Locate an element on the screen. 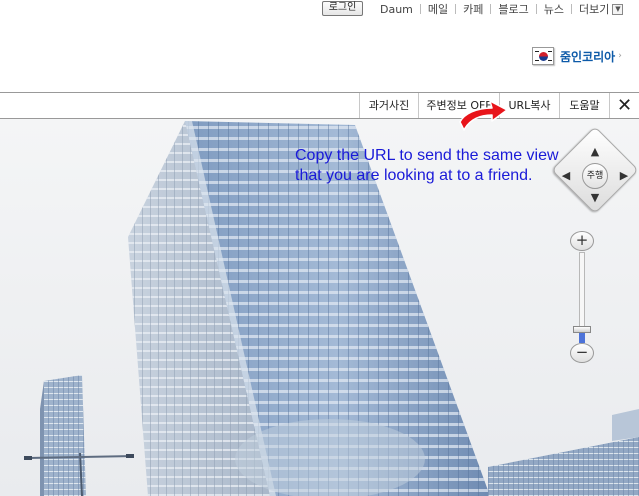 This screenshot has height=496, width=639. move-left-icon: ◀ is located at coordinates (566, 176).